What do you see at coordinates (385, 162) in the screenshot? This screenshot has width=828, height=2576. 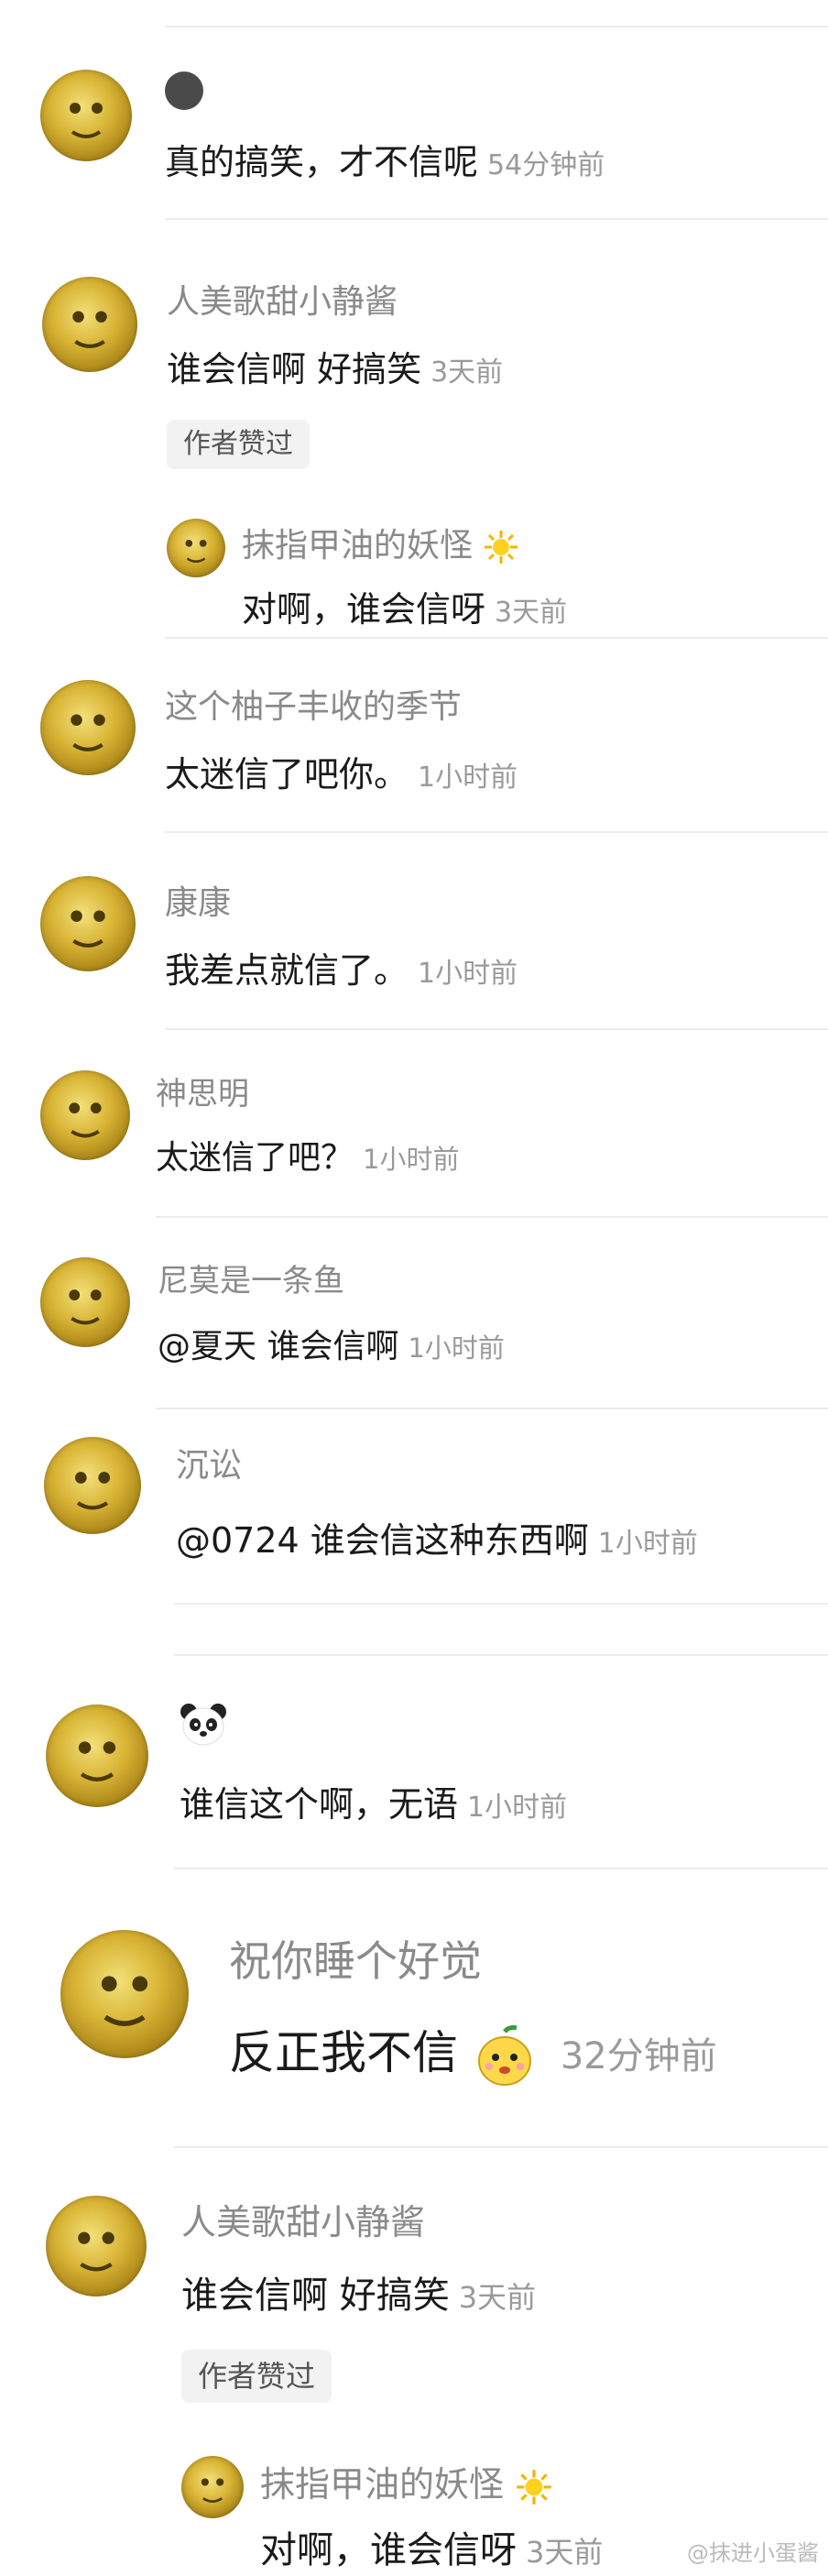 I see `comment-text: 真的搞笑，才不信呢 54分钟前` at bounding box center [385, 162].